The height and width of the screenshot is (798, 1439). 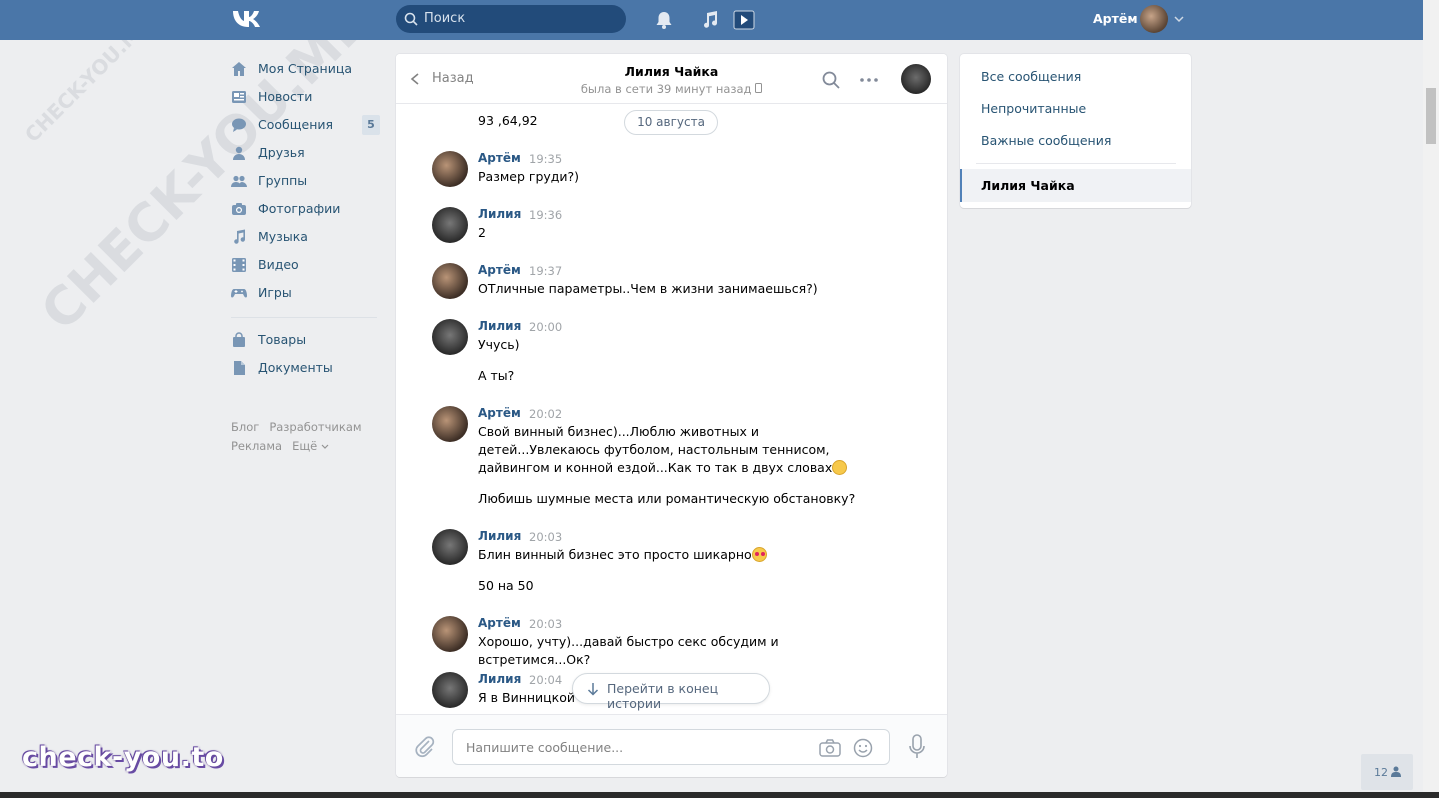 I want to click on message-time: 19:37, so click(x=546, y=271).